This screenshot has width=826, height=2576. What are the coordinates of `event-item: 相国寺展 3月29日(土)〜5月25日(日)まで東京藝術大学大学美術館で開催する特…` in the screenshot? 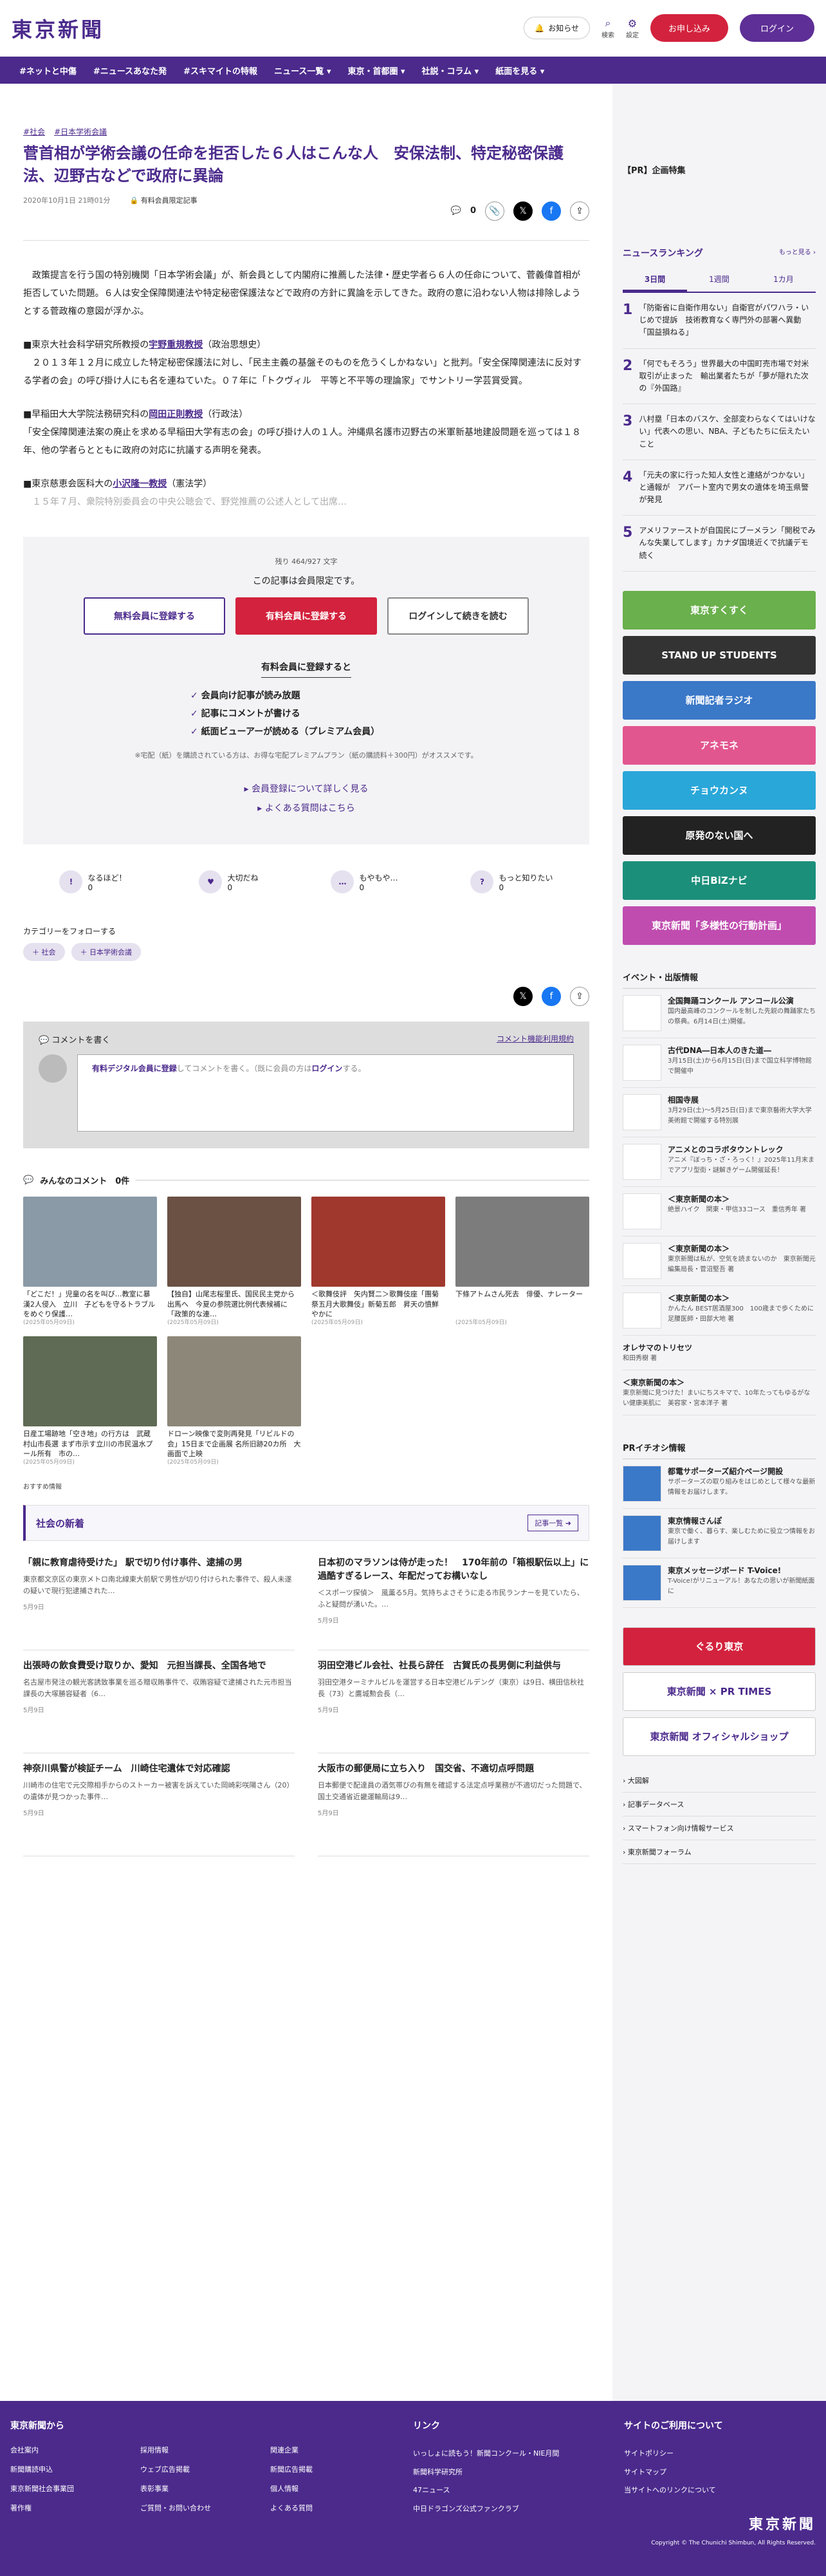 It's located at (719, 1112).